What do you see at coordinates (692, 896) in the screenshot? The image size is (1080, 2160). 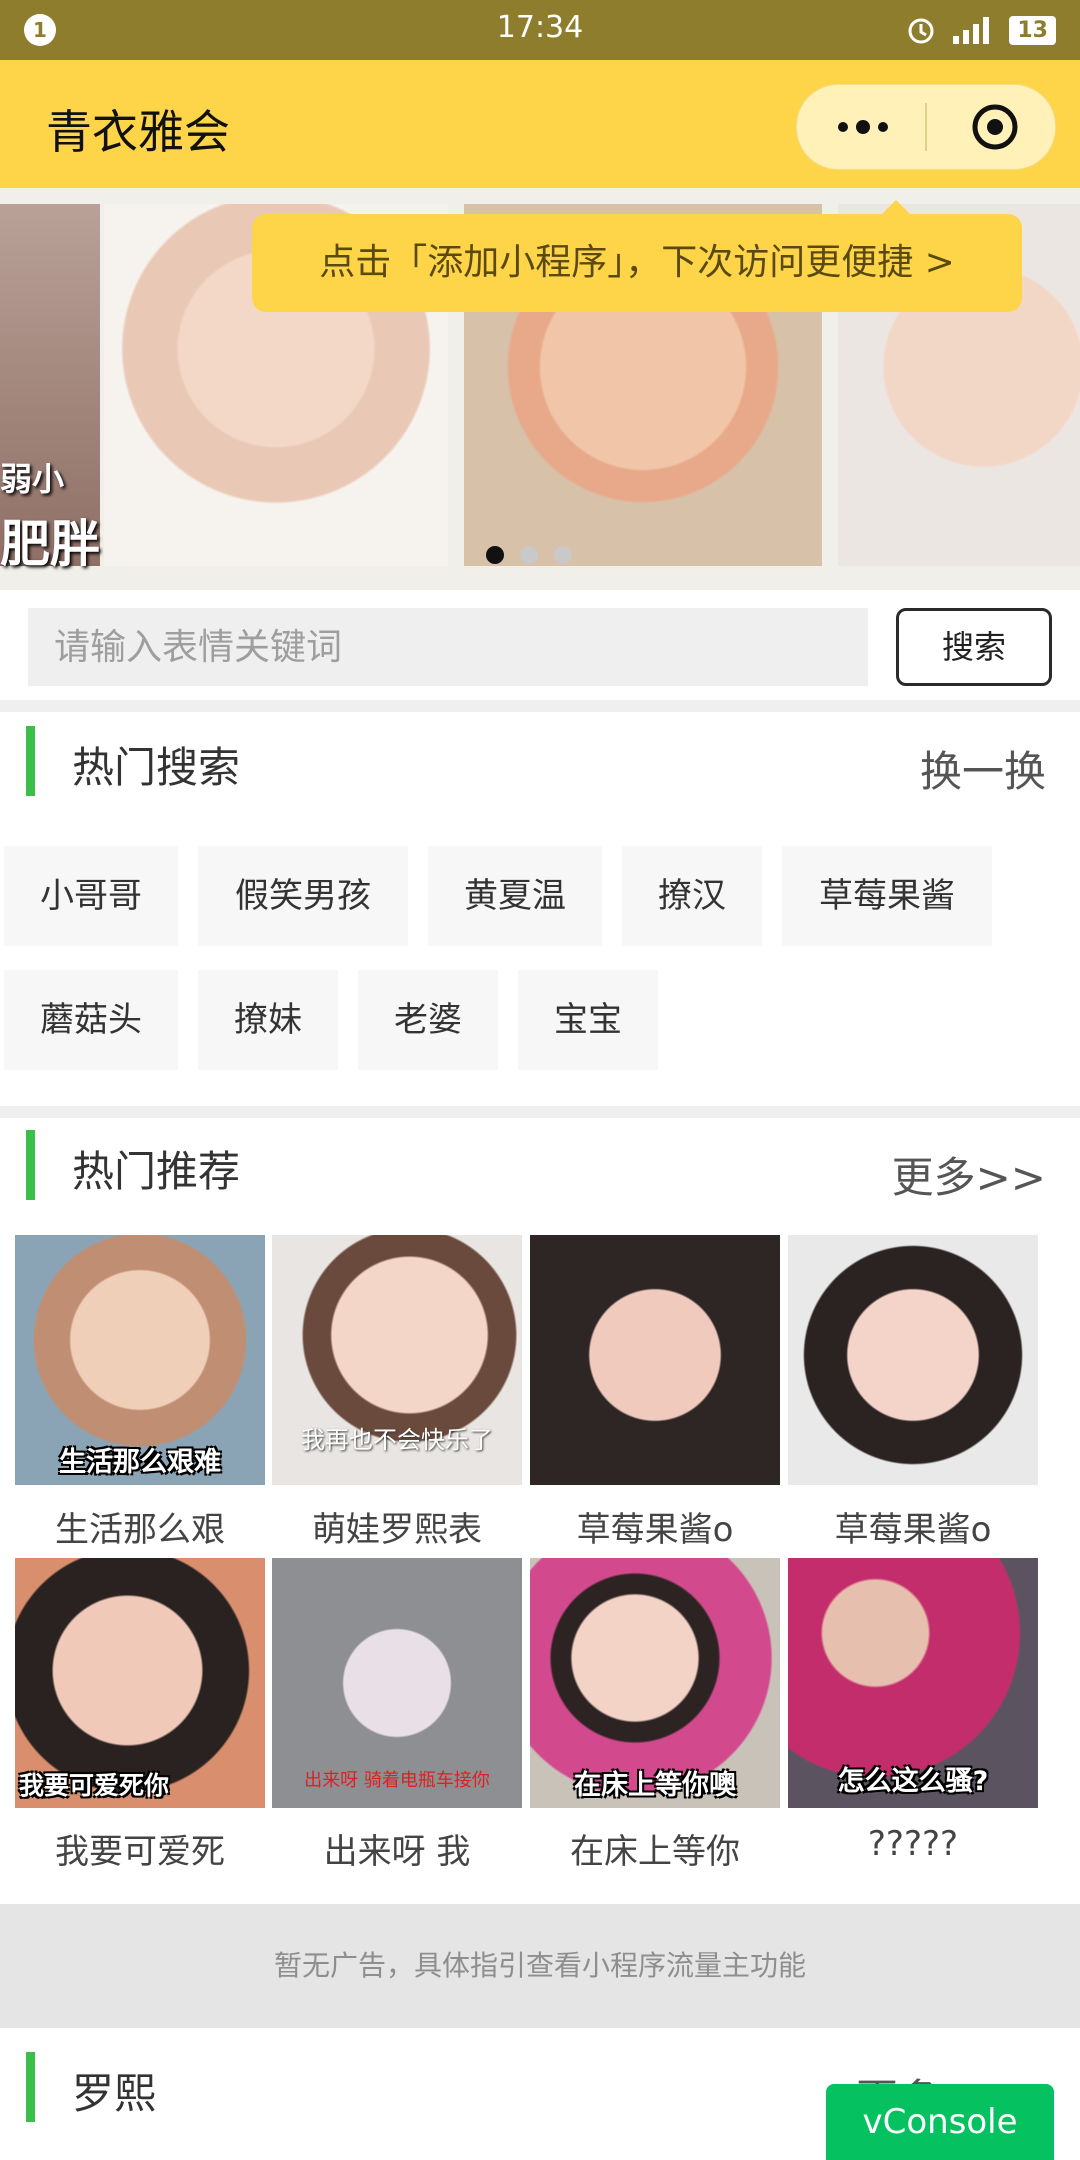 I see `tag-item: 撩汉` at bounding box center [692, 896].